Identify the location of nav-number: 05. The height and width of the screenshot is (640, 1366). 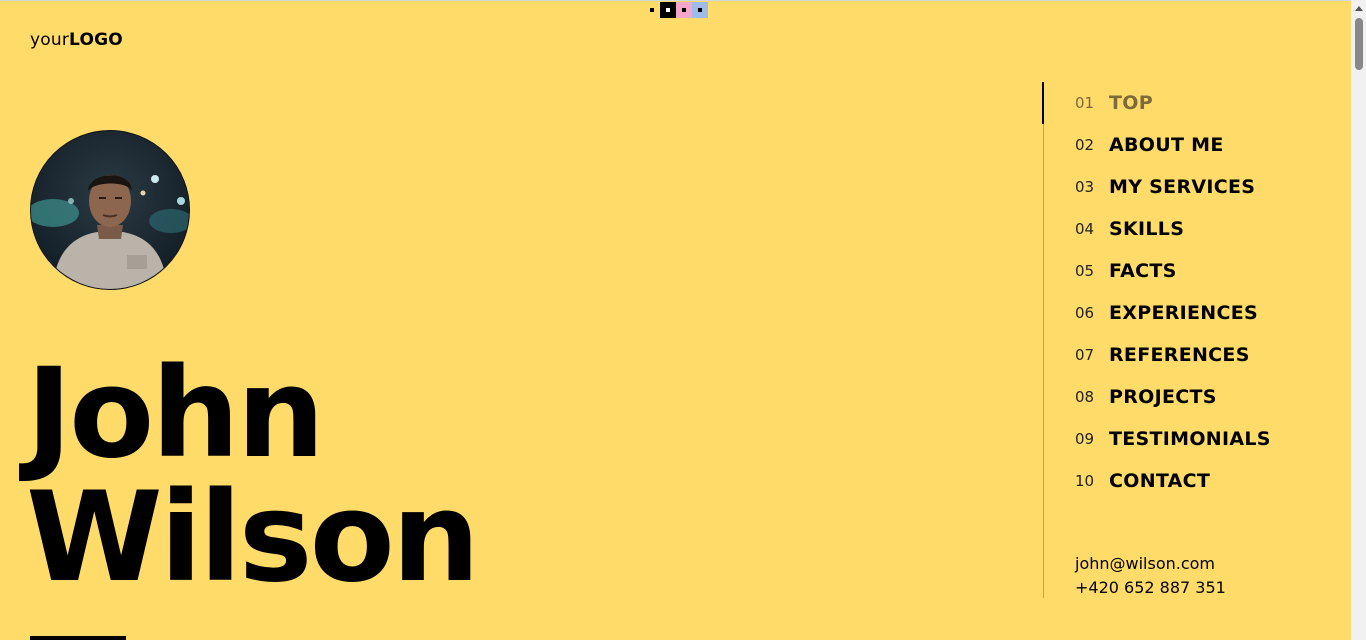
(1085, 271).